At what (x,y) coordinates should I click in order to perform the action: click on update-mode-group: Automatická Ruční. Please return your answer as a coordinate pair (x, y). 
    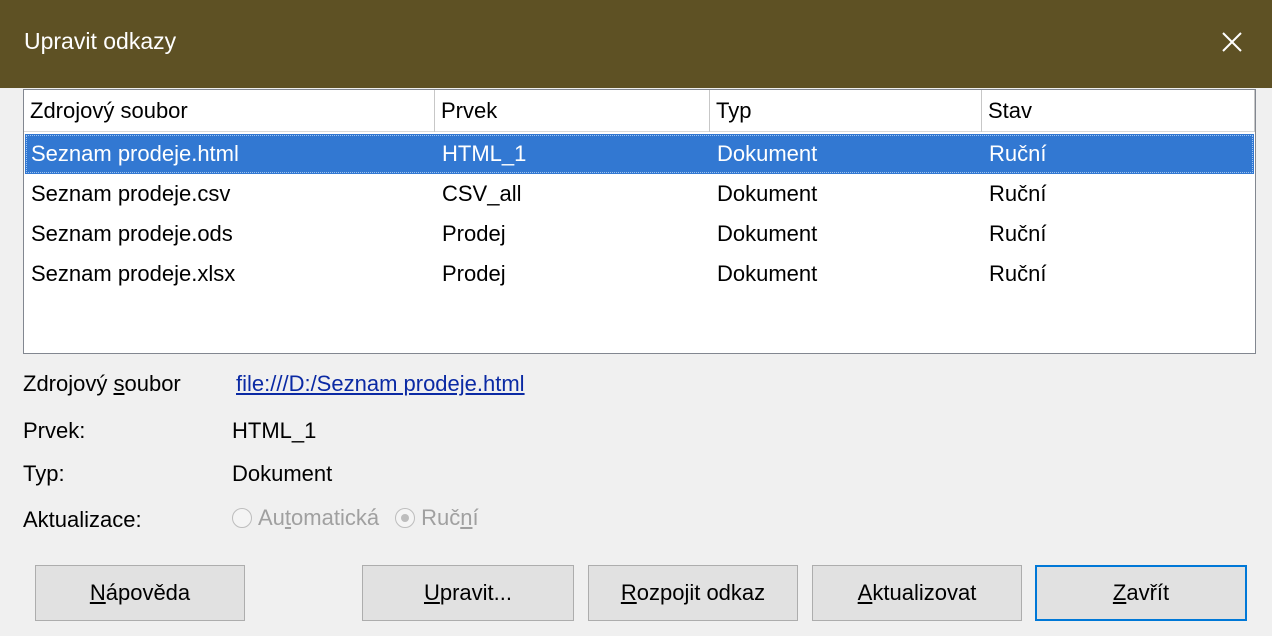
    Looking at the image, I should click on (363, 518).